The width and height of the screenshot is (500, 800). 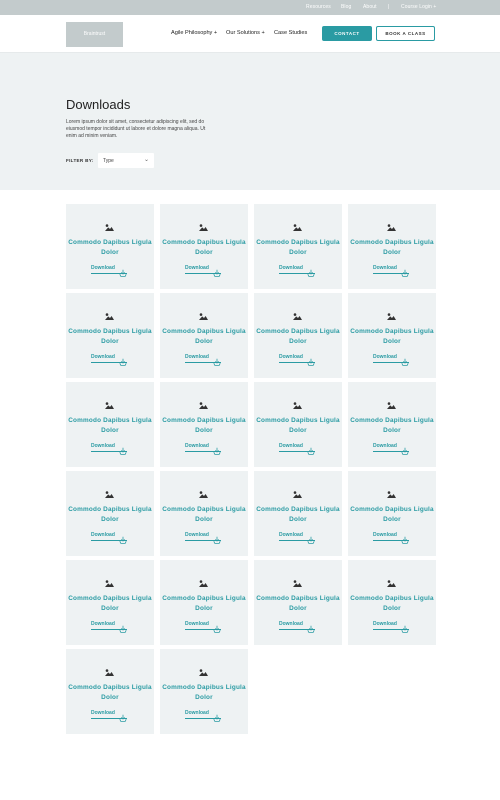 What do you see at coordinates (146, 160) in the screenshot?
I see `chevron-down-icon: ⌄` at bounding box center [146, 160].